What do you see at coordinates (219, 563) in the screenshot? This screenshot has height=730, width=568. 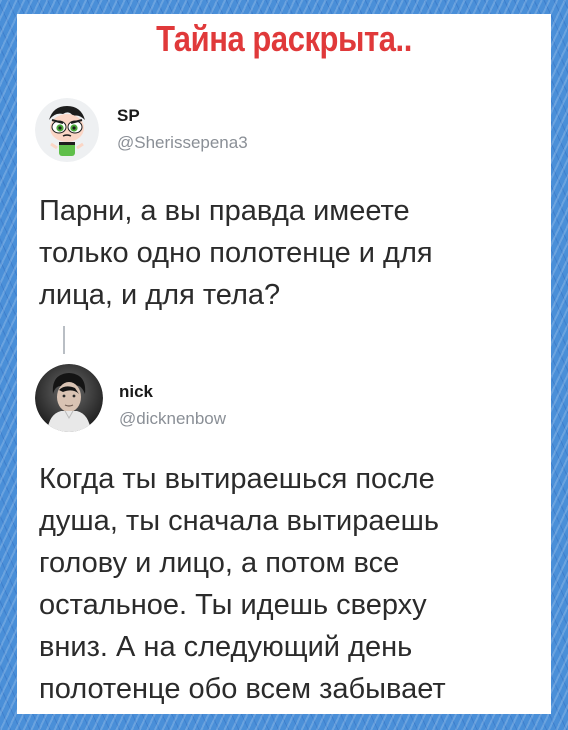 I see `tweet-text-line: голову и лицо, а потом все` at bounding box center [219, 563].